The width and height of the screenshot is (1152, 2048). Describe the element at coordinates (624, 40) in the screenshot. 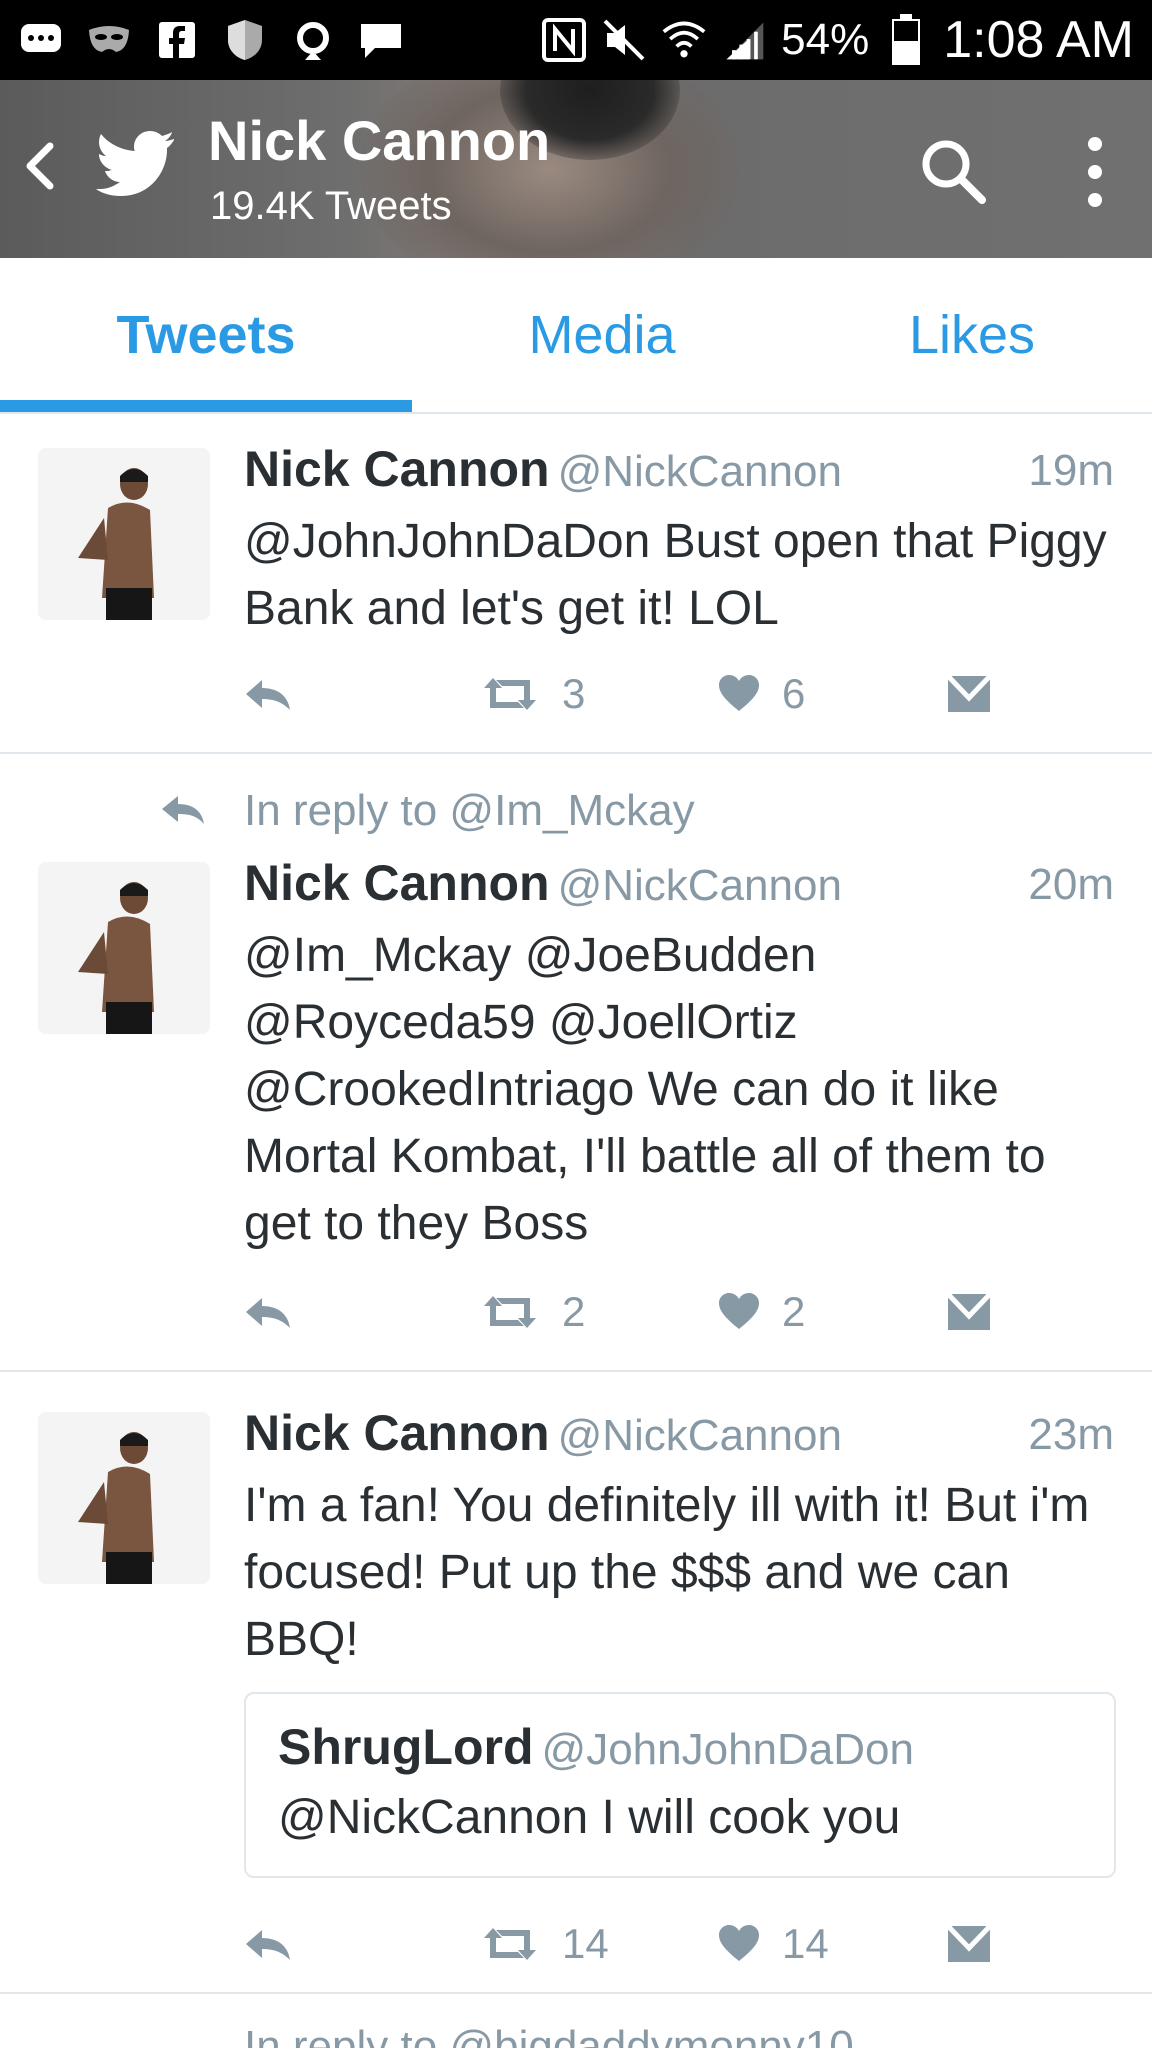

I see `mute-icon` at that location.